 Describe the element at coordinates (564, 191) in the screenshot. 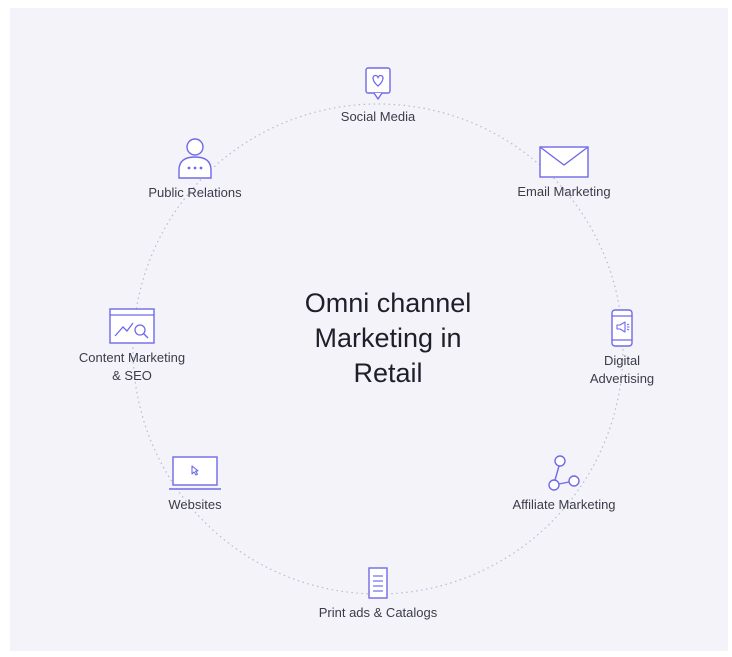

I see `node-label: Email Marketing` at that location.